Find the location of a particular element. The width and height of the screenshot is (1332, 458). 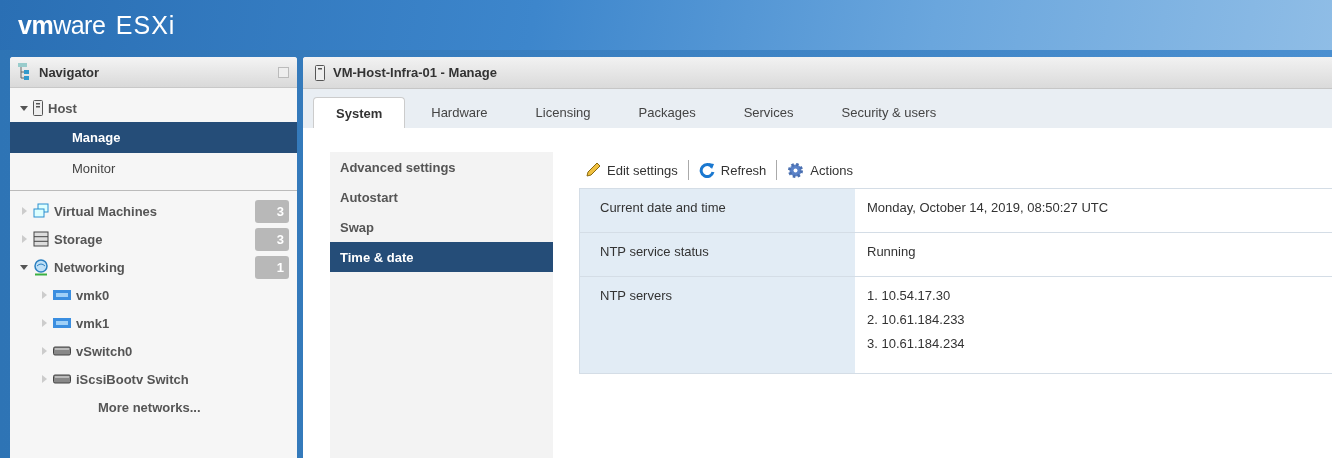

property-value: 1. 10.54.17.30 is located at coordinates (909, 295).